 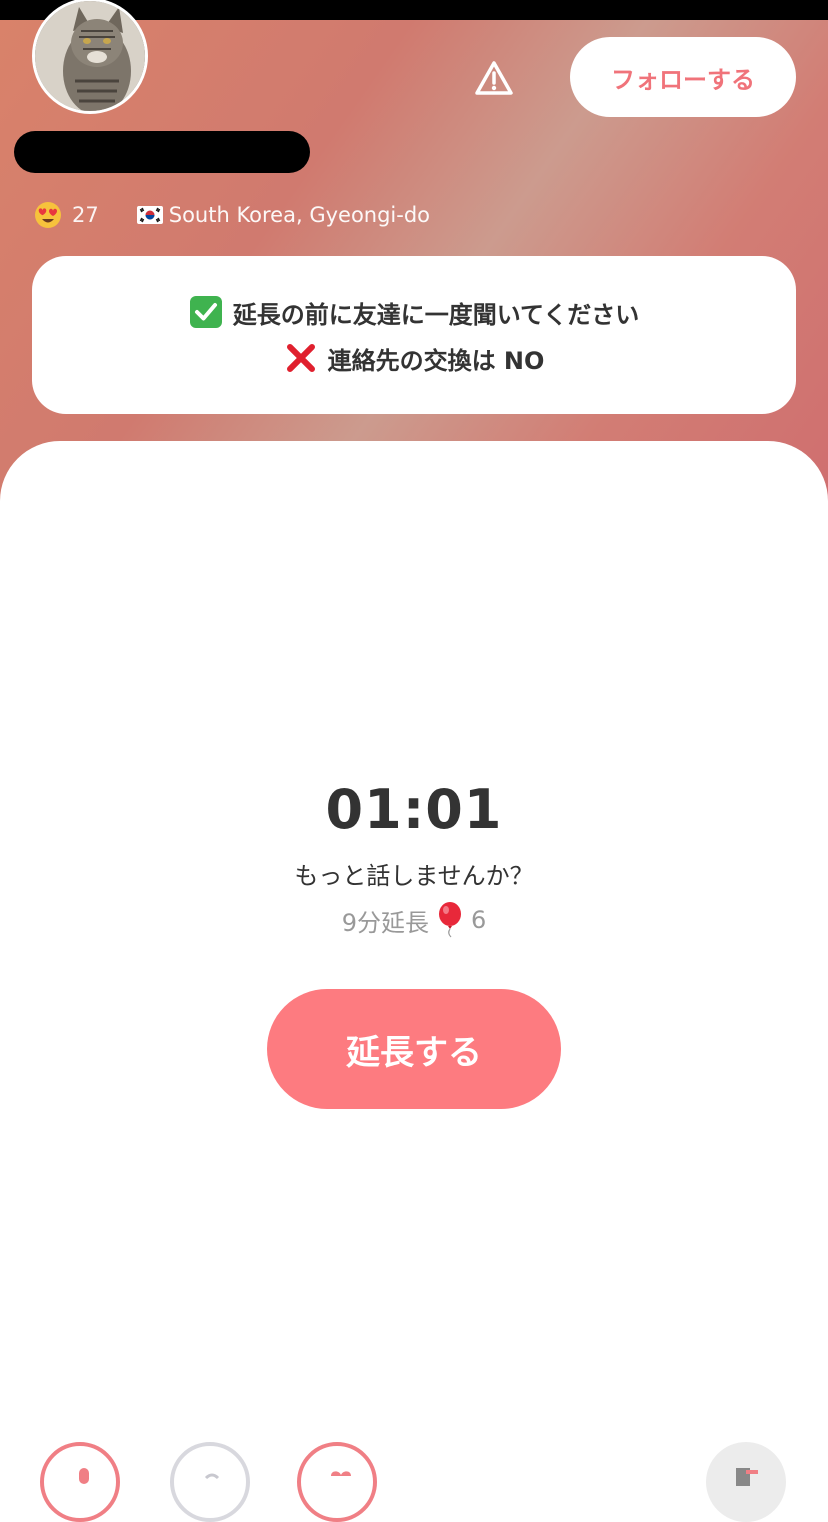 I want to click on speaker-icon, so click(x=212, y=1476).